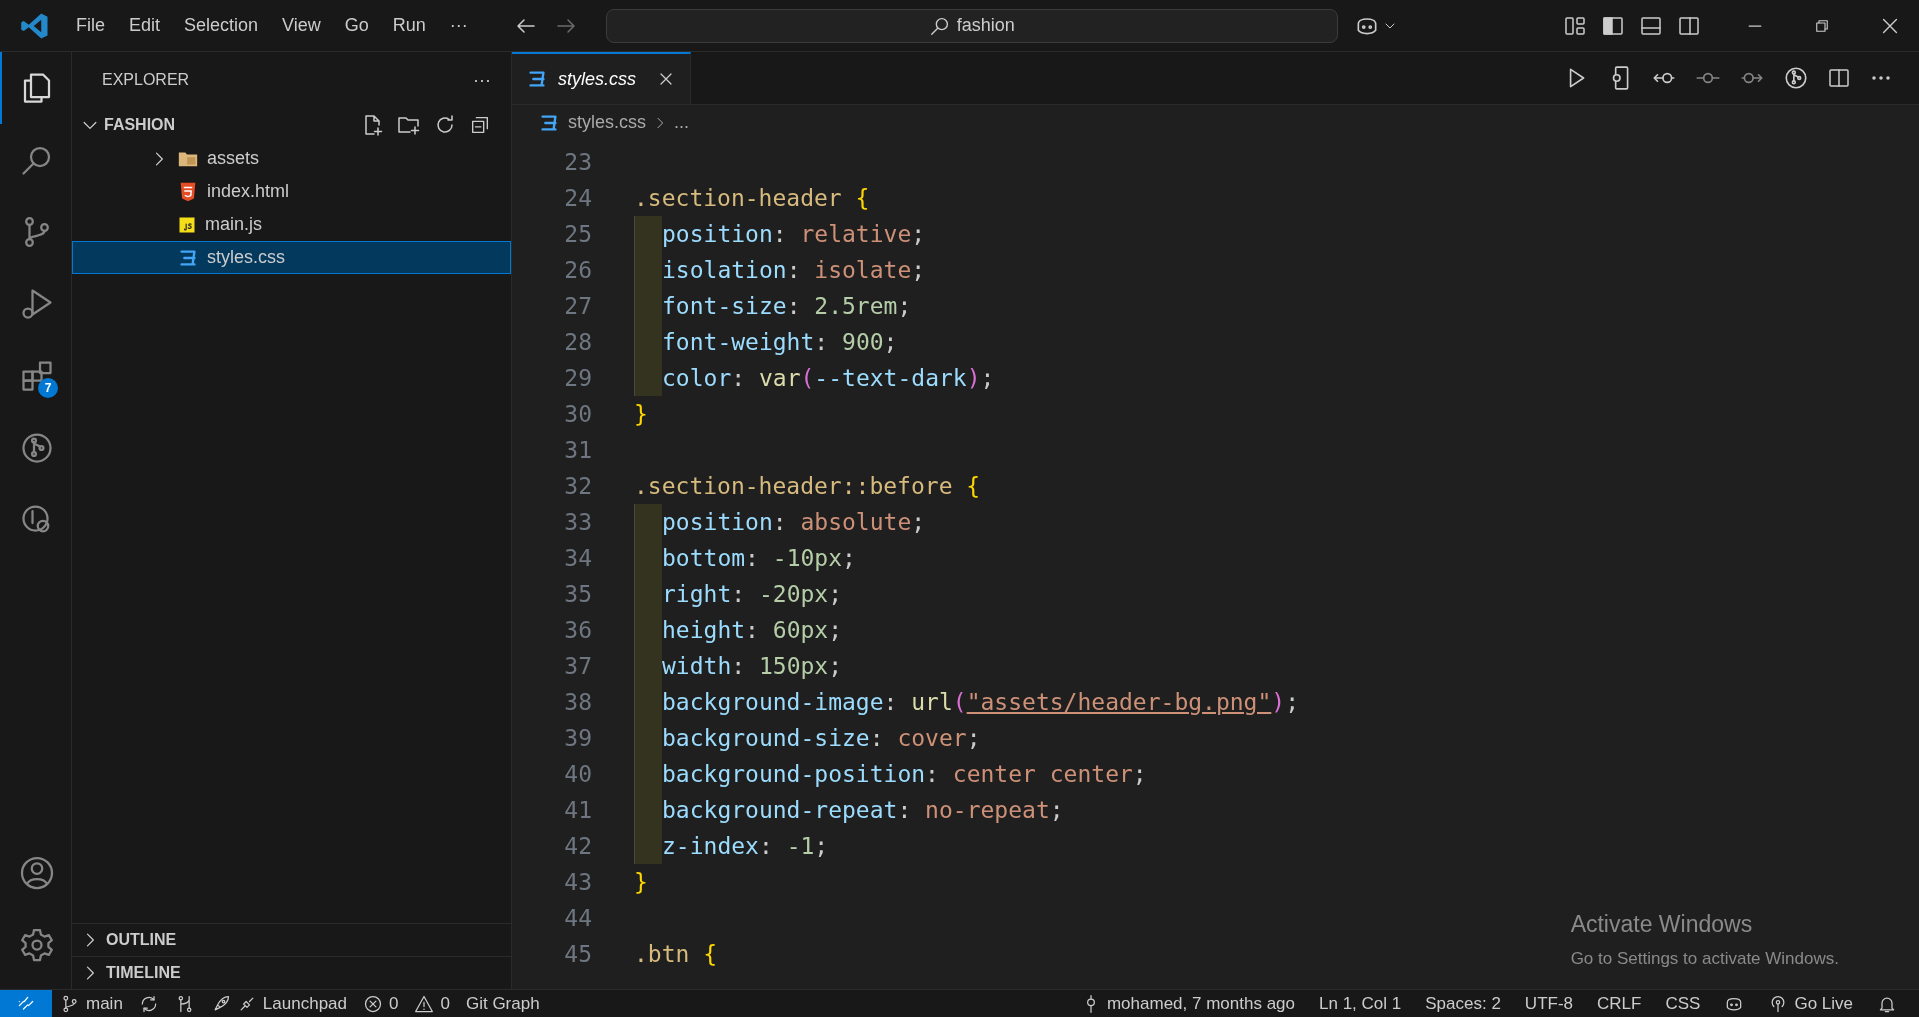  Describe the element at coordinates (1683, 1003) in the screenshot. I see `status-item: CSS` at that location.